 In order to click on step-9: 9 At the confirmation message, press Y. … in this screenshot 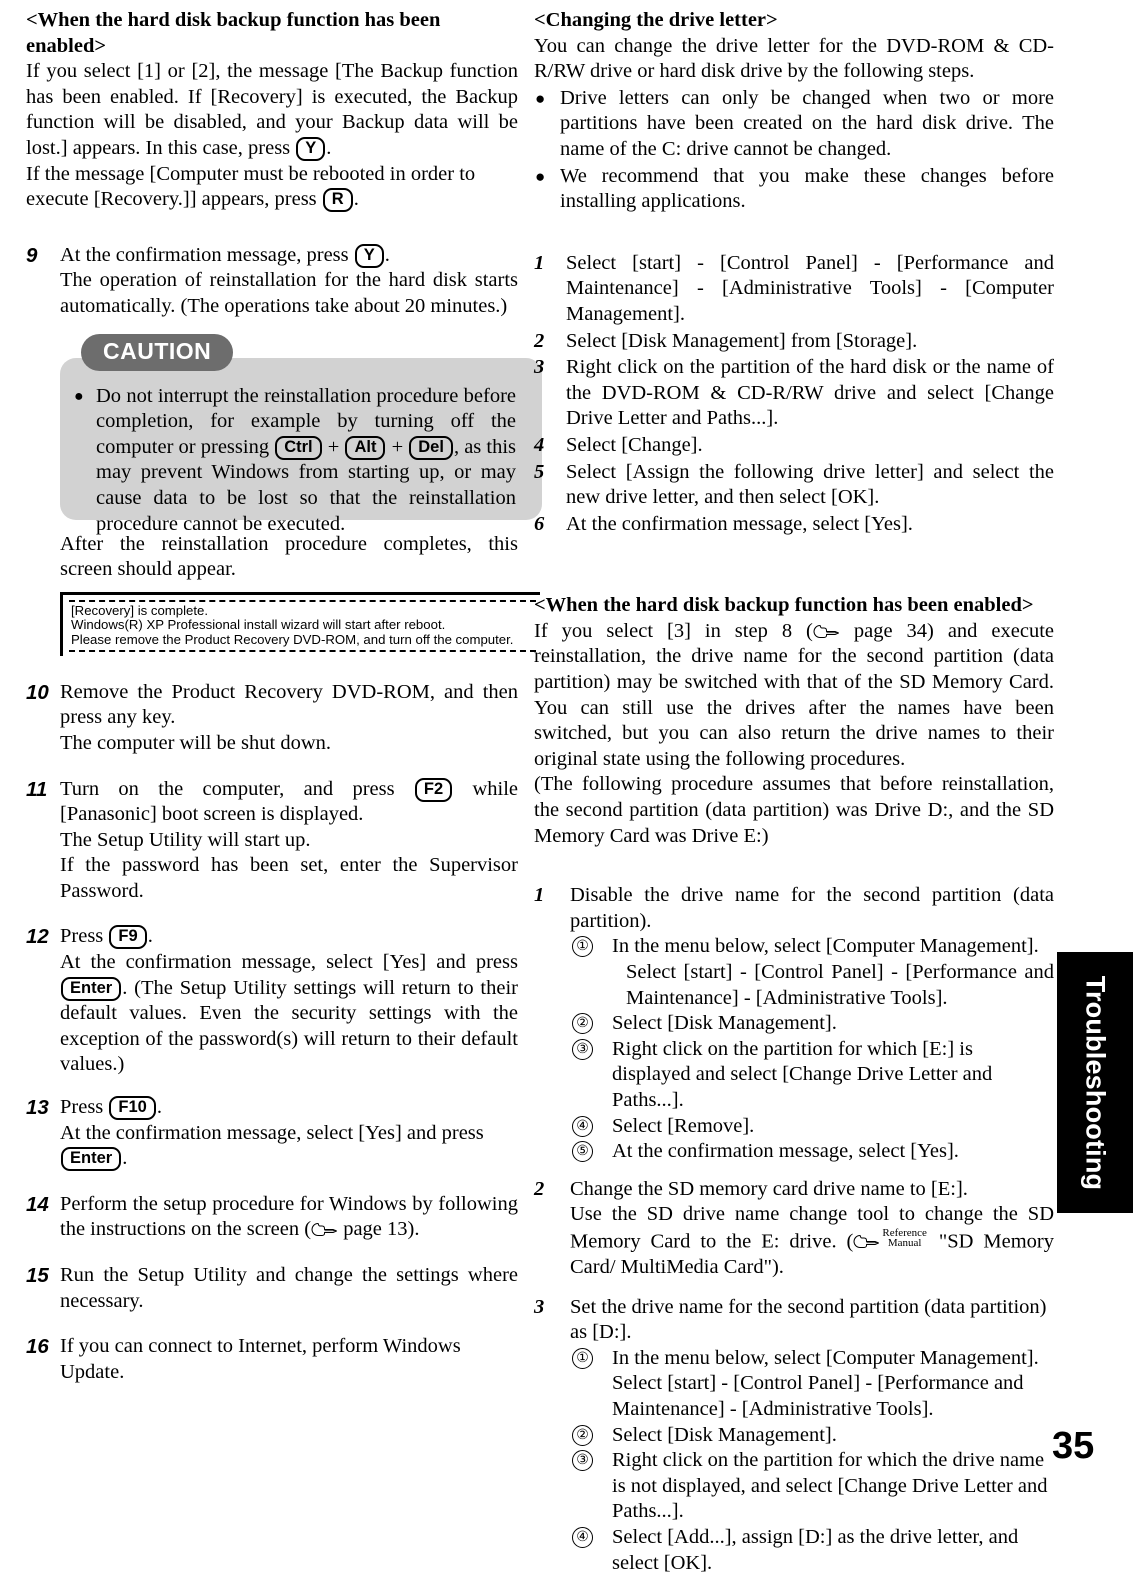, I will do `click(284, 449)`.